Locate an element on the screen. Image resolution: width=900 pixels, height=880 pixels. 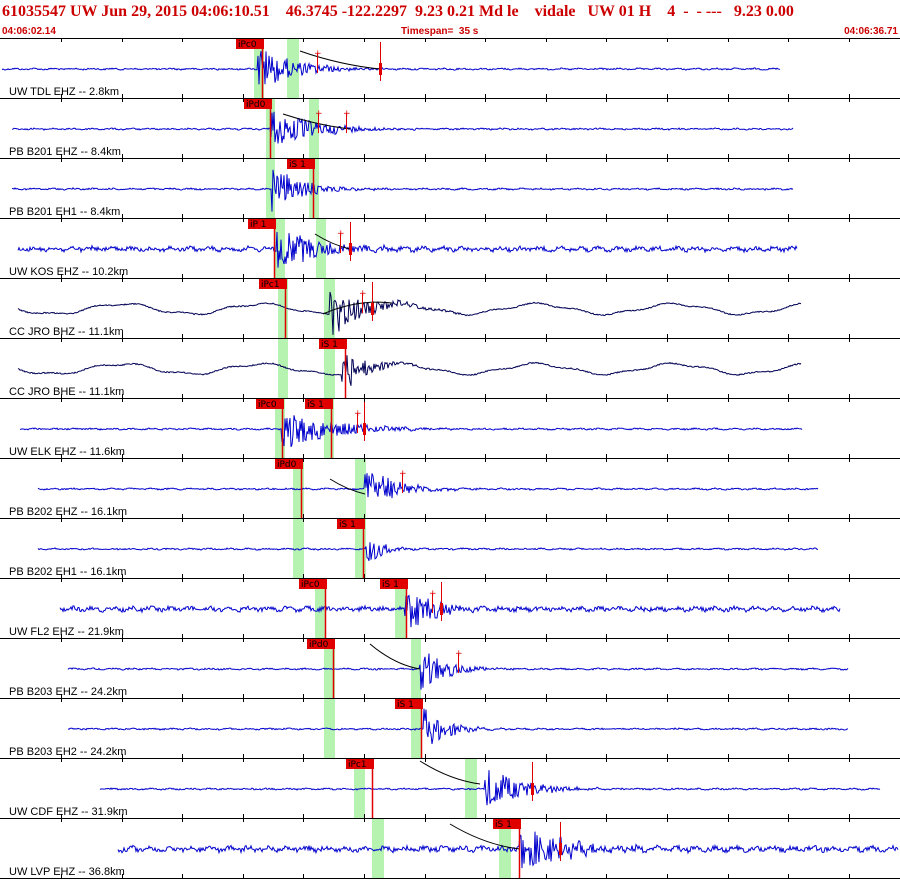
start-time: 04:06:02.14 is located at coordinates (29, 31).